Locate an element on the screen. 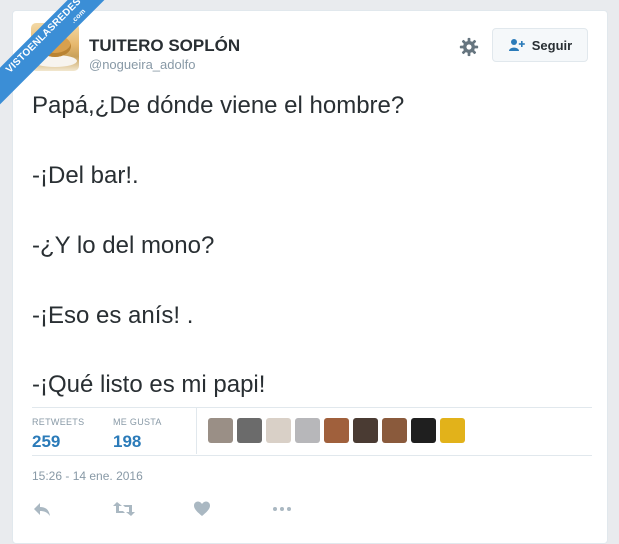 The width and height of the screenshot is (619, 544). retweets-label: RETWEETS is located at coordinates (58, 422).